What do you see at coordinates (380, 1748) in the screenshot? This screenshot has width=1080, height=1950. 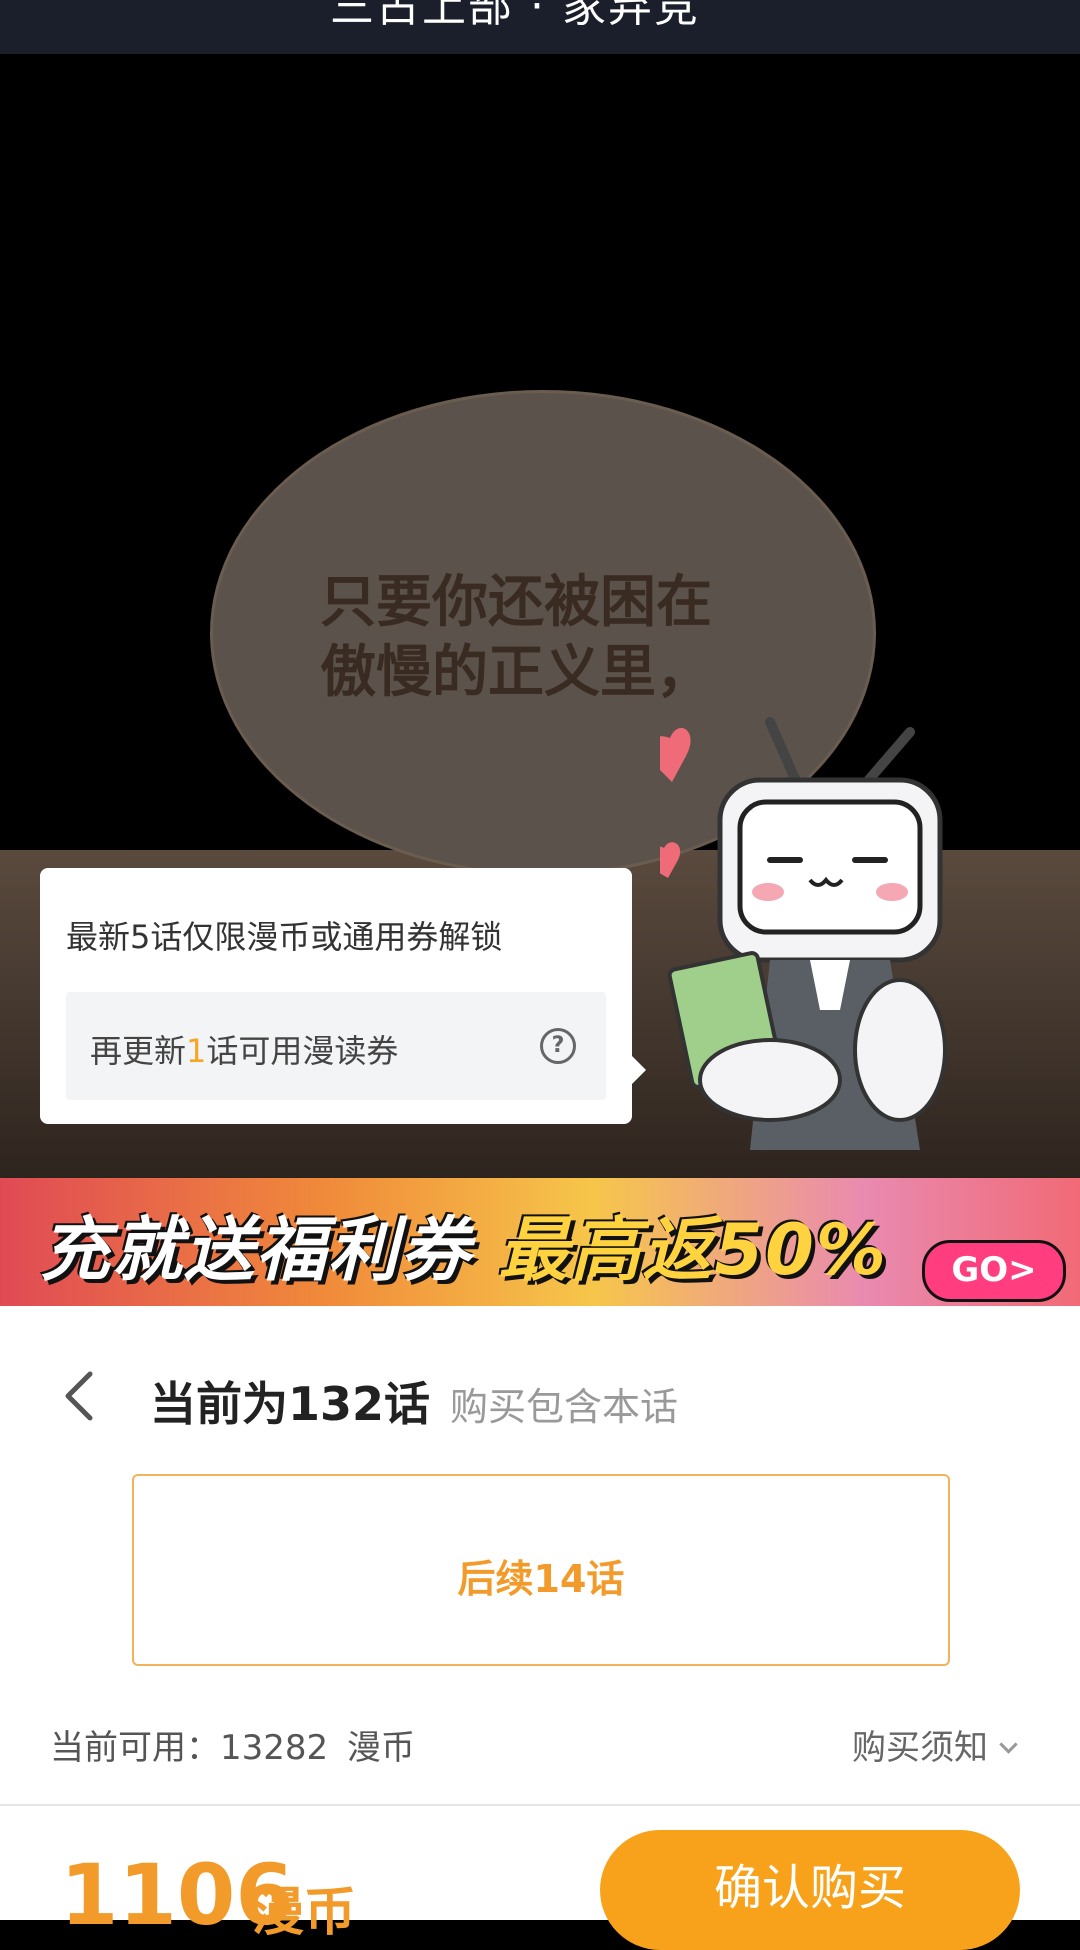 I see `balance-unit: 漫币` at bounding box center [380, 1748].